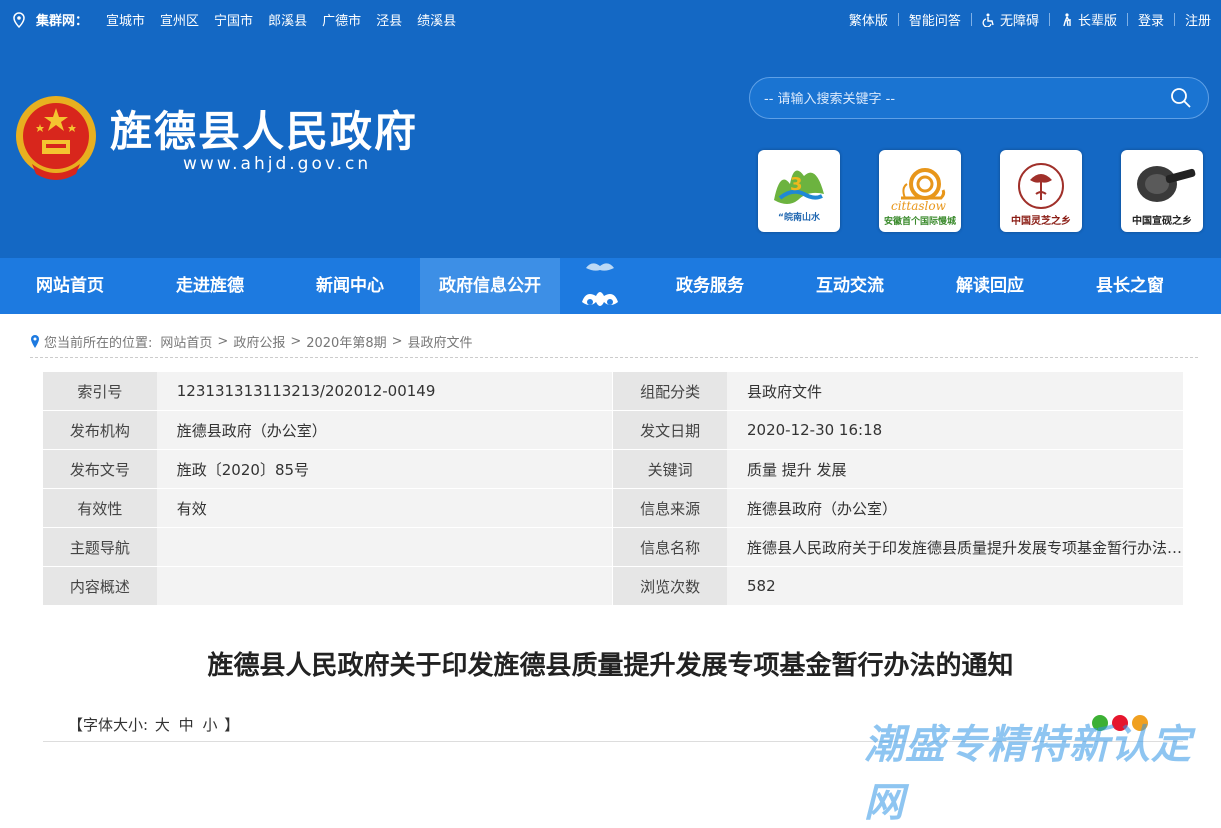 This screenshot has width=1221, height=828. I want to click on cluster-links: 集群网： 宣城市 宣州区 宁国市 郎溪县 广德市 泾县 绩溪县, so click(241, 19).